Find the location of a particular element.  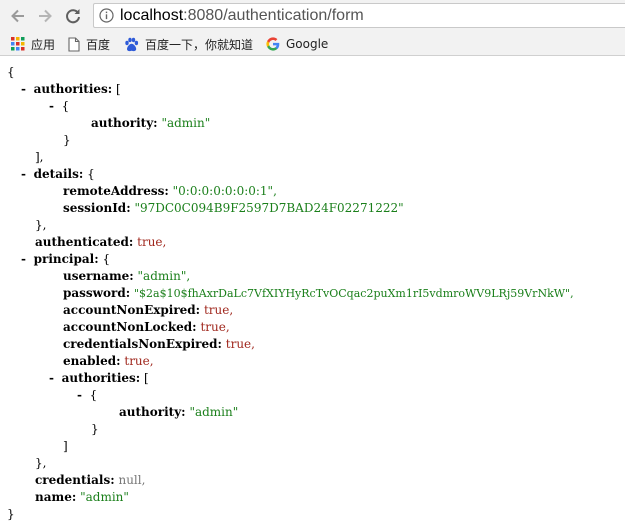

json-key-session-id: sessionId: is located at coordinates (97, 208).